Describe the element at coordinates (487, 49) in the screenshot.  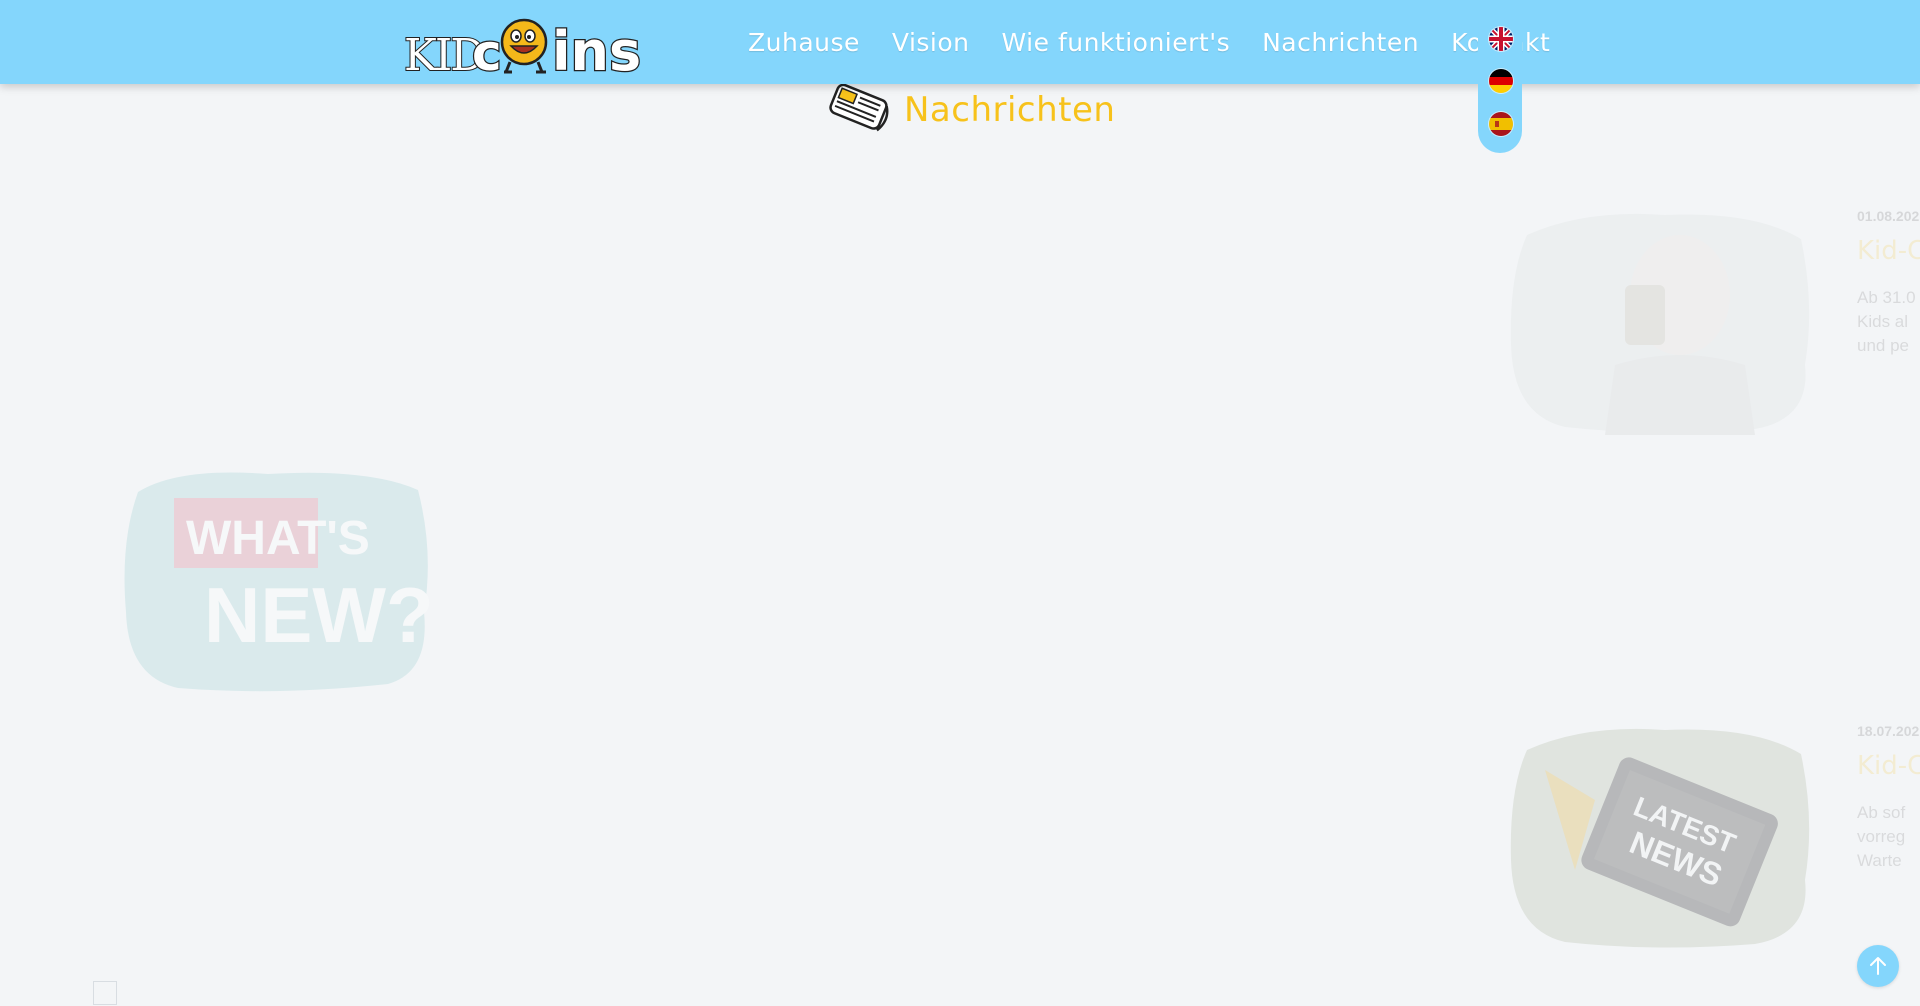
I see `svg-text: c` at that location.